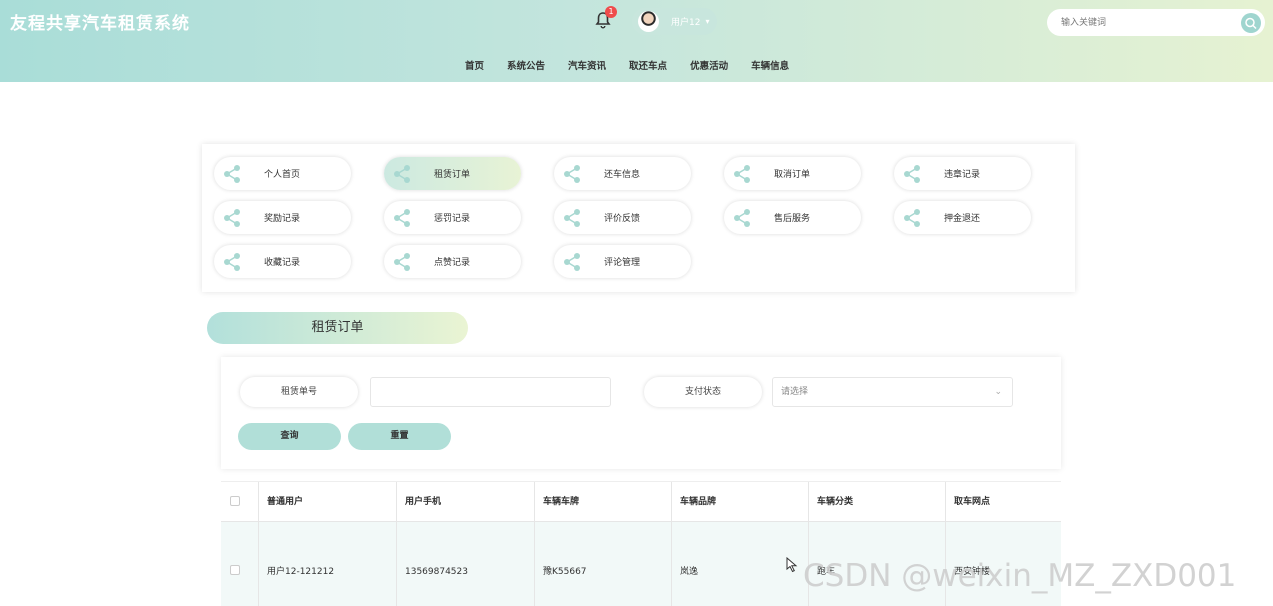  I want to click on menu-item-rental-orders: 租赁订单, so click(452, 173).